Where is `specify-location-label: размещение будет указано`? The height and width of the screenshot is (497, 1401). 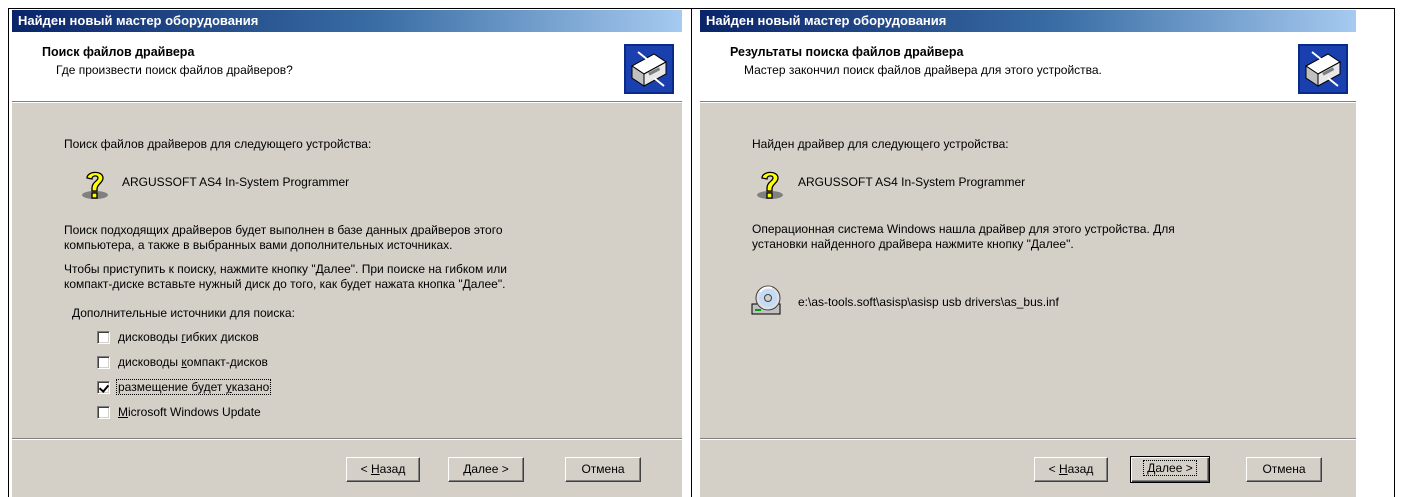
specify-location-label: размещение будет указано is located at coordinates (193, 387).